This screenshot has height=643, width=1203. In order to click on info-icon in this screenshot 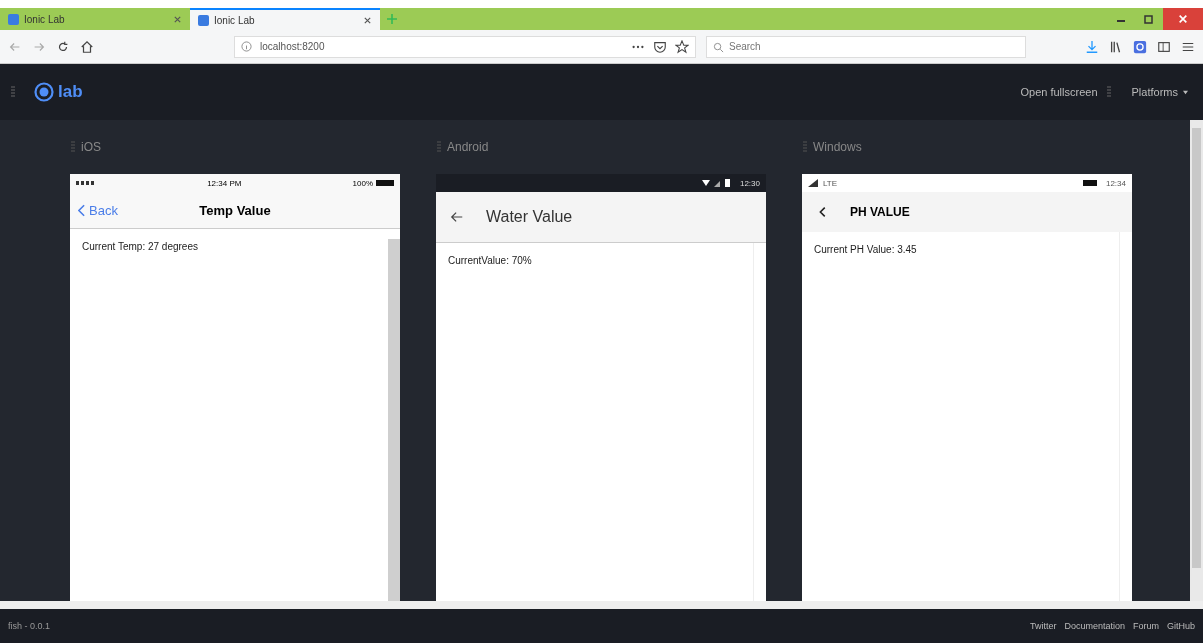, I will do `click(246, 46)`.